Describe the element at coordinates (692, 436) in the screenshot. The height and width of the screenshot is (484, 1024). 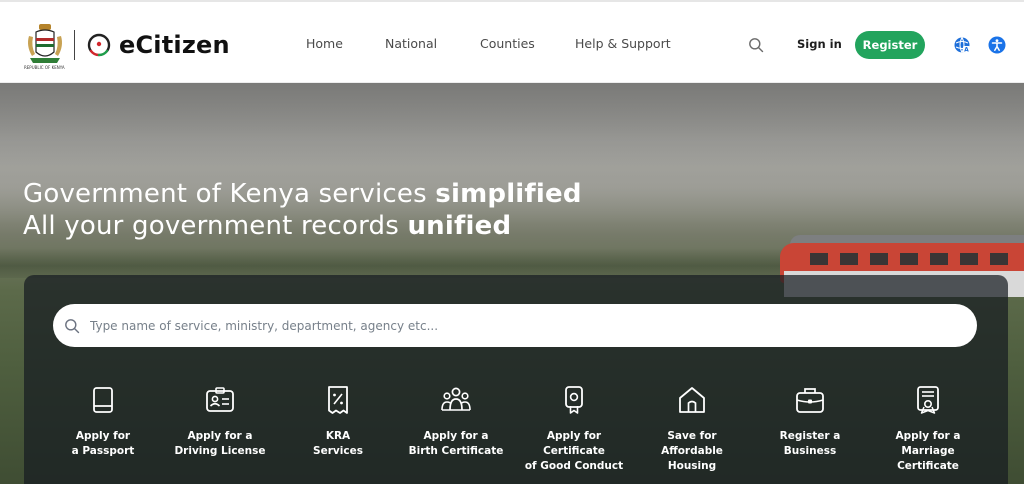
I see `service-label-line: Save for` at that location.